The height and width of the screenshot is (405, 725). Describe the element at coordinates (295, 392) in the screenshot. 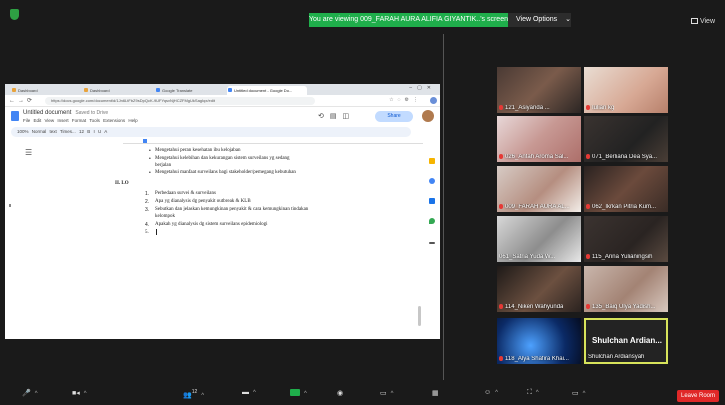

I see `share-screen-icon` at that location.